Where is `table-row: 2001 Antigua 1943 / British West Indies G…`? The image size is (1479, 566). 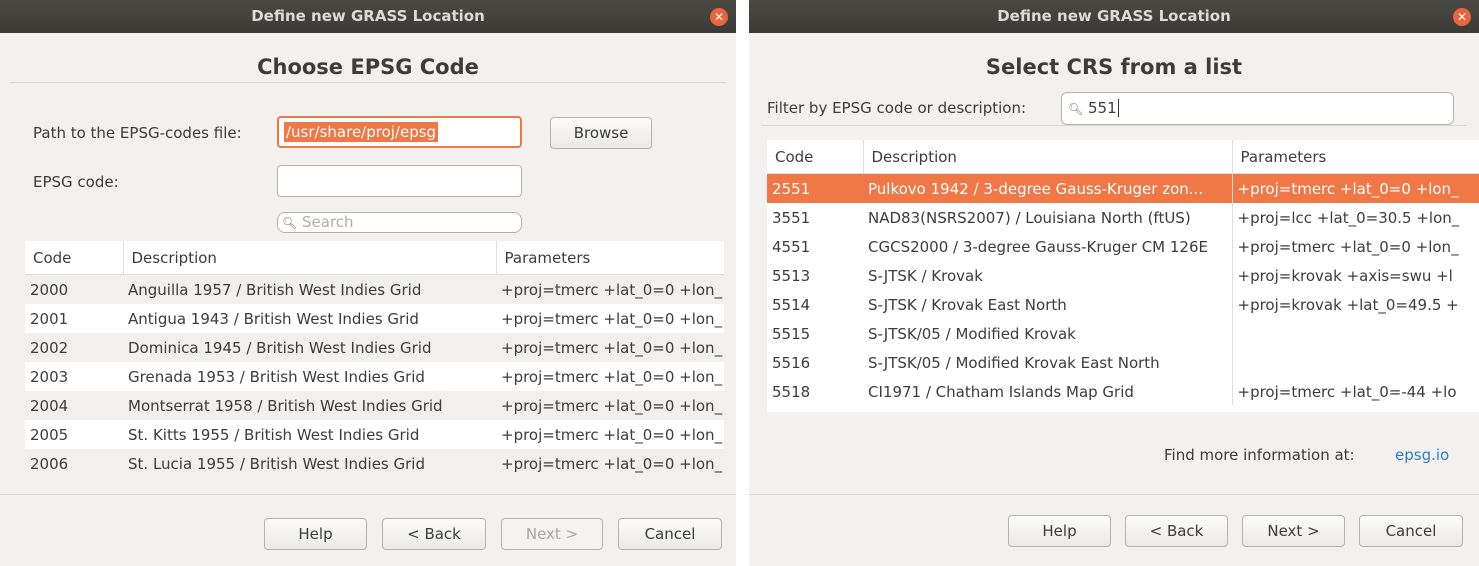
table-row: 2001 Antigua 1943 / British West Indies G… is located at coordinates (374, 318).